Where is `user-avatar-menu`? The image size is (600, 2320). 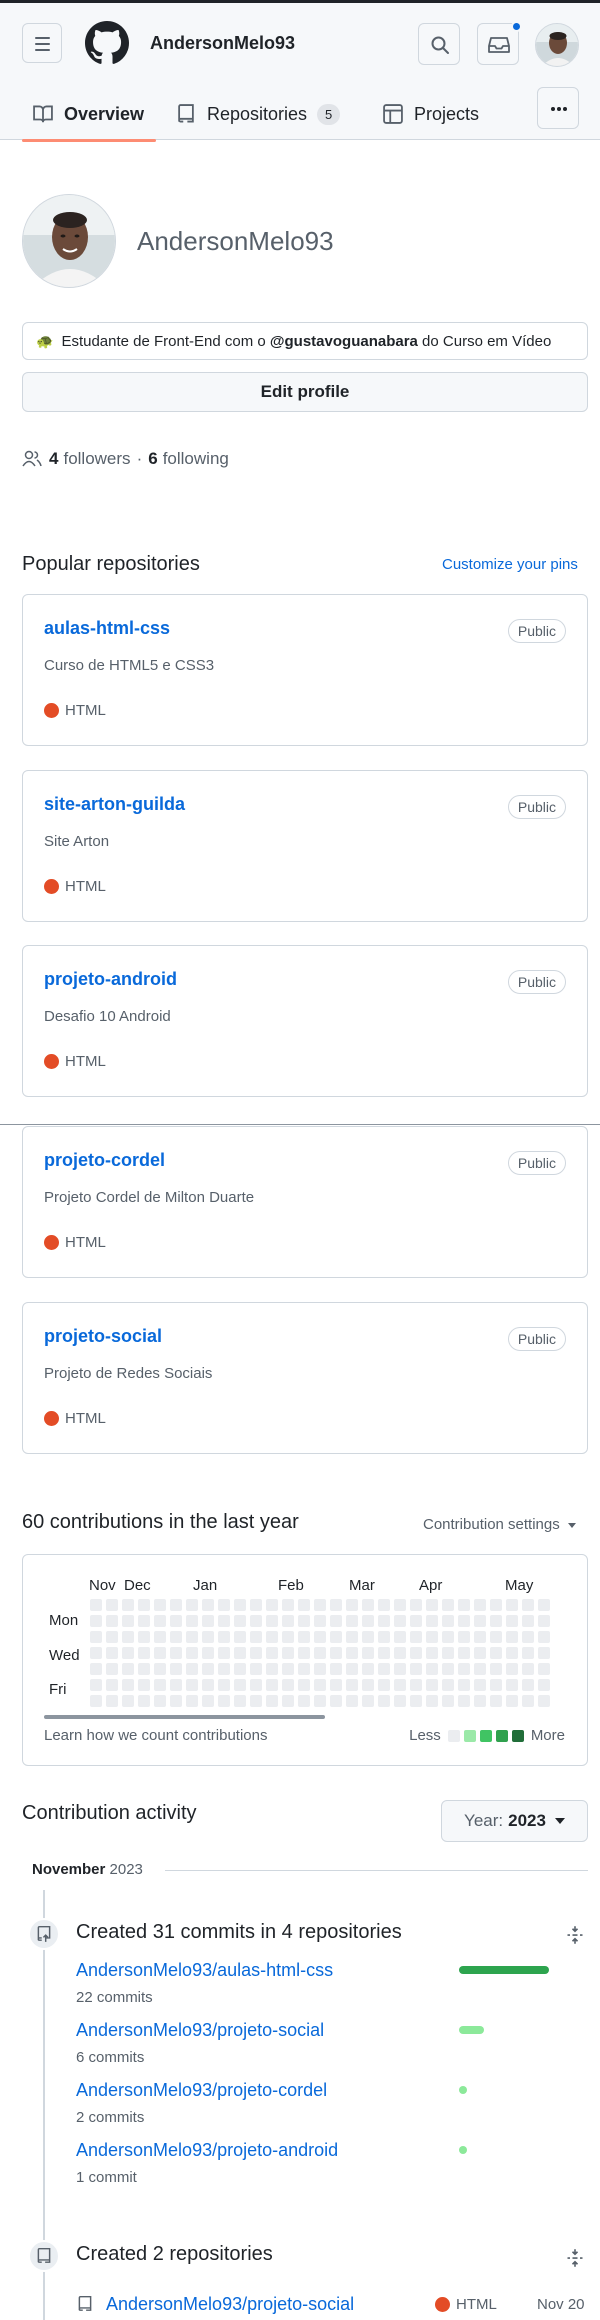 user-avatar-menu is located at coordinates (557, 45).